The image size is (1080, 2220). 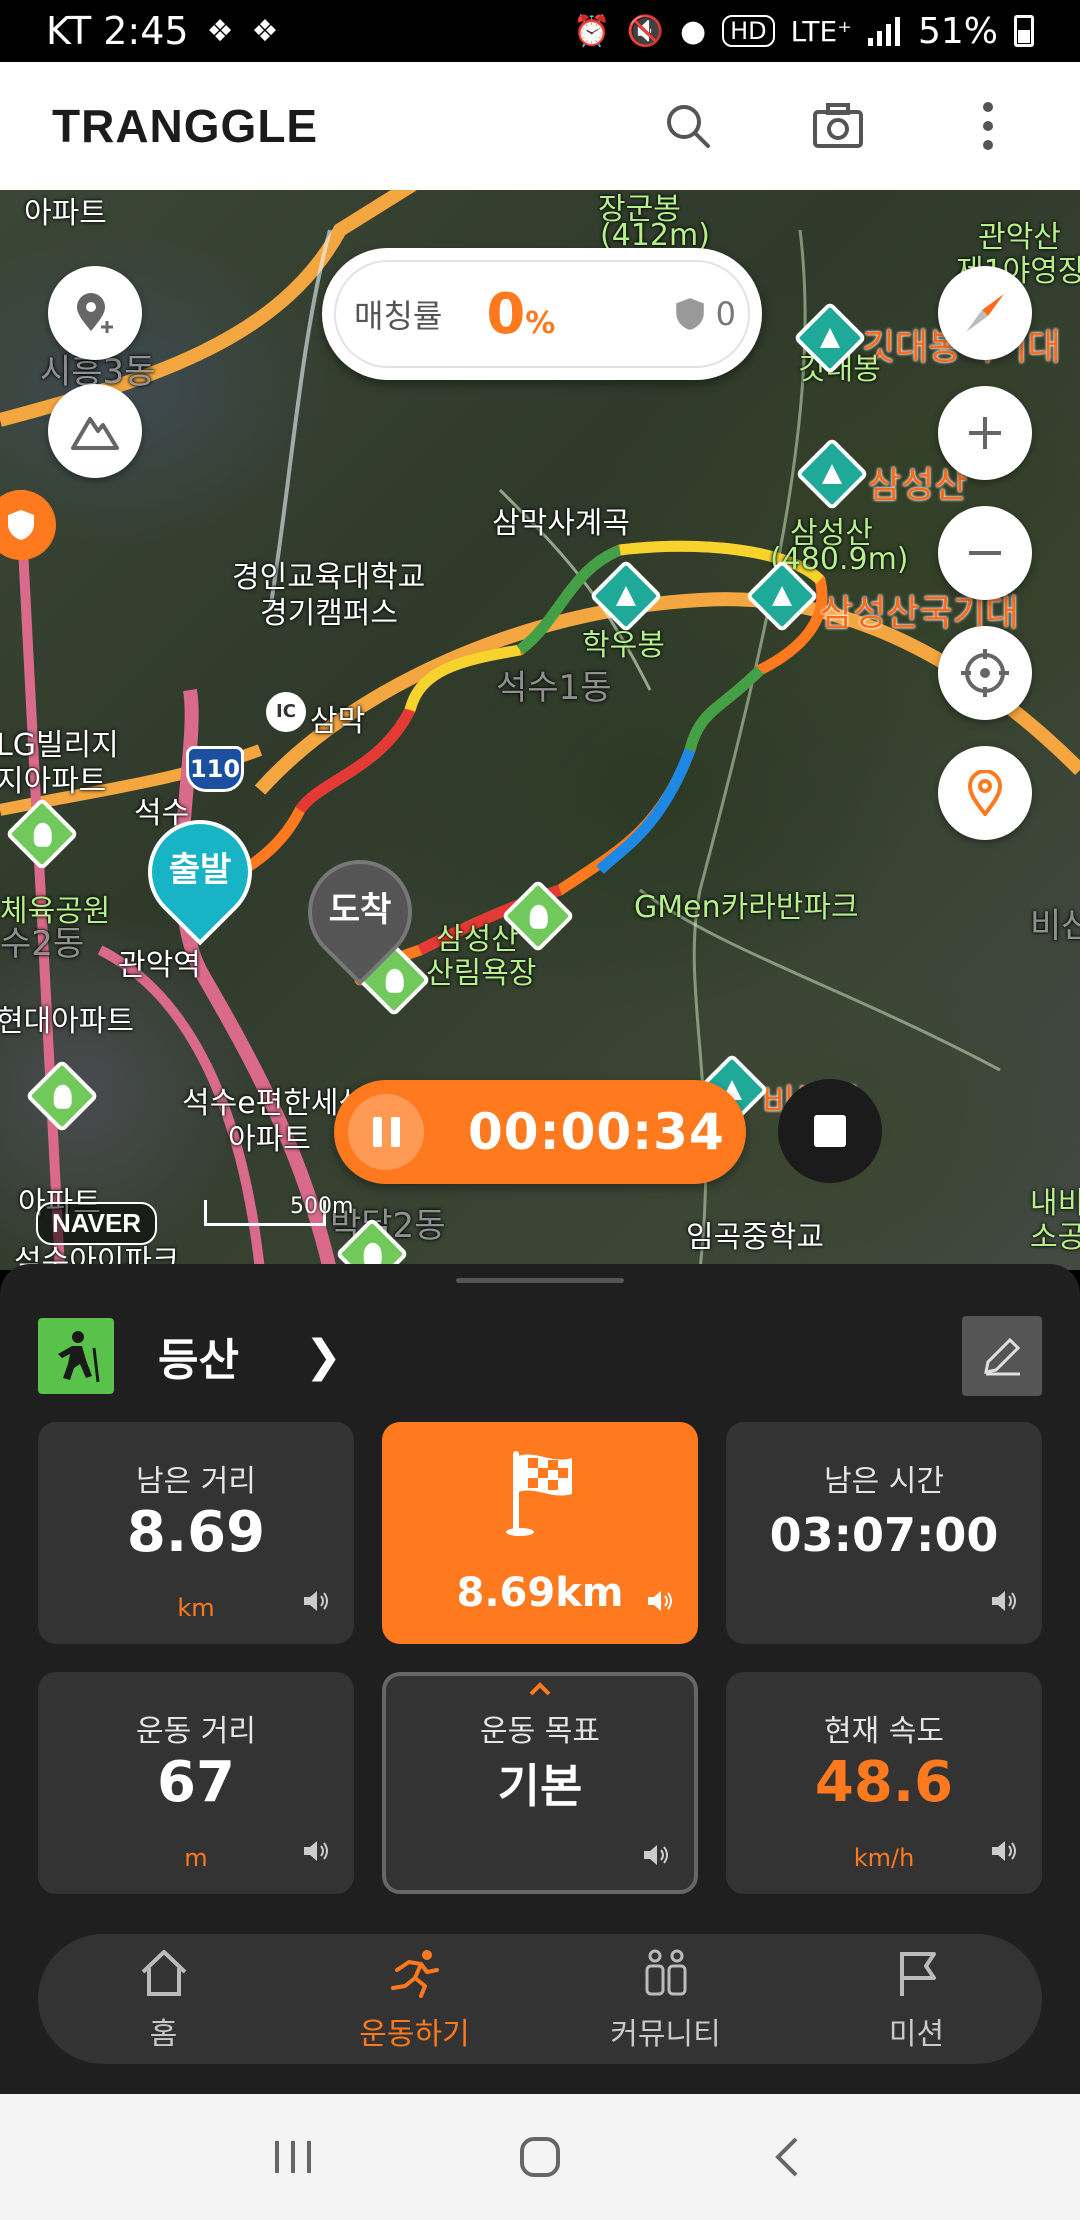 I want to click on app-logo: TRANGGLE, so click(x=185, y=126).